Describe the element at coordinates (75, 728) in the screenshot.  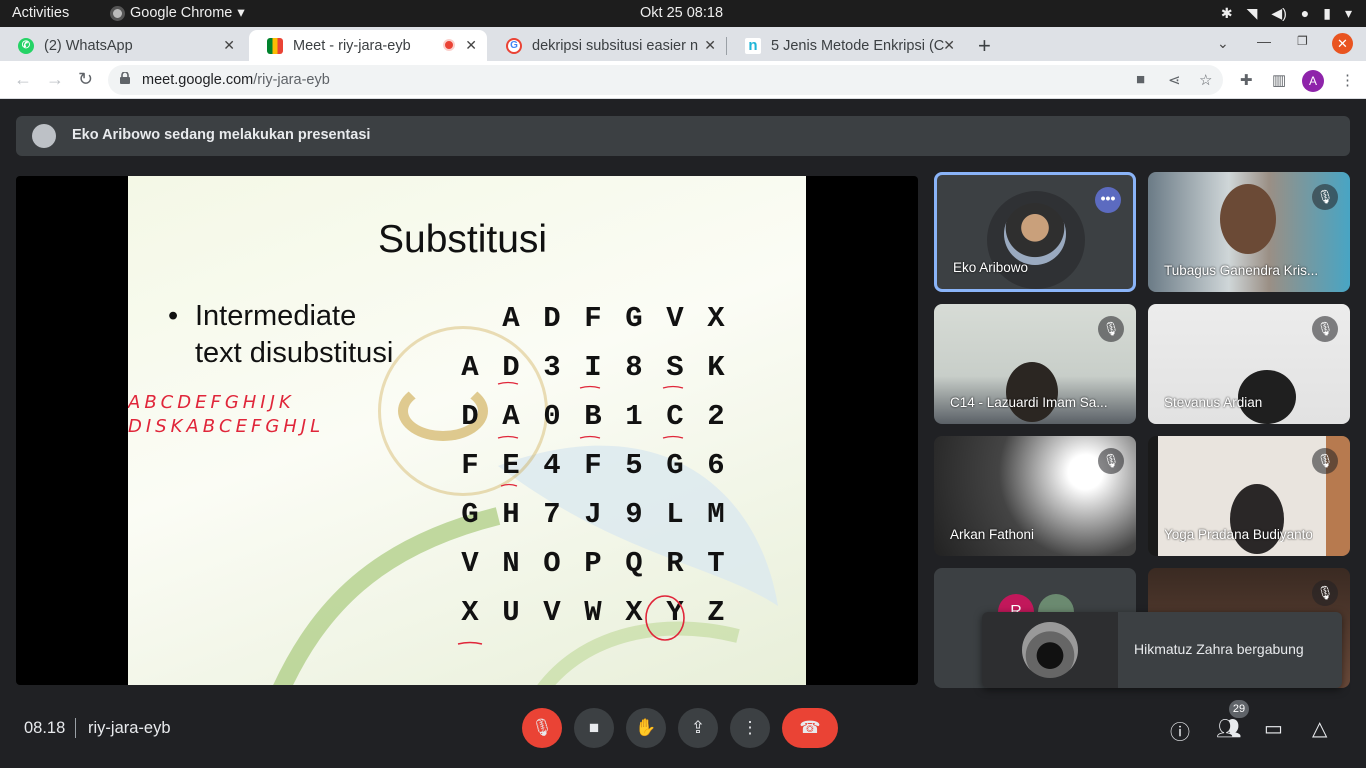
I see `divider` at that location.